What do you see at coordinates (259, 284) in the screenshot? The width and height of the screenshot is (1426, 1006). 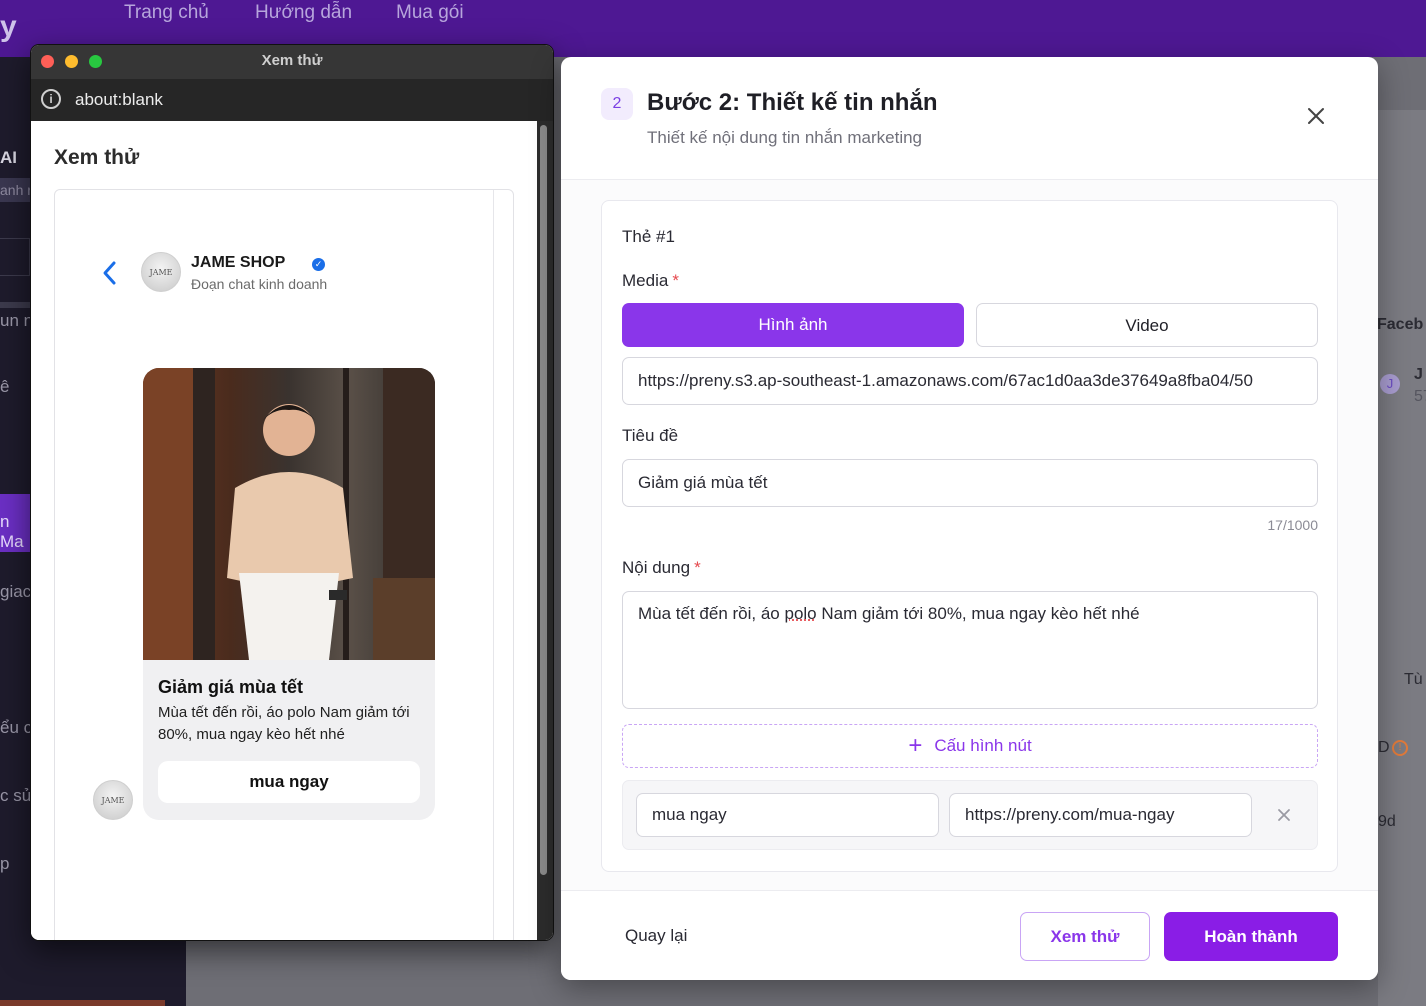 I see `shop-subtitle: Đoạn chat kinh doanh` at bounding box center [259, 284].